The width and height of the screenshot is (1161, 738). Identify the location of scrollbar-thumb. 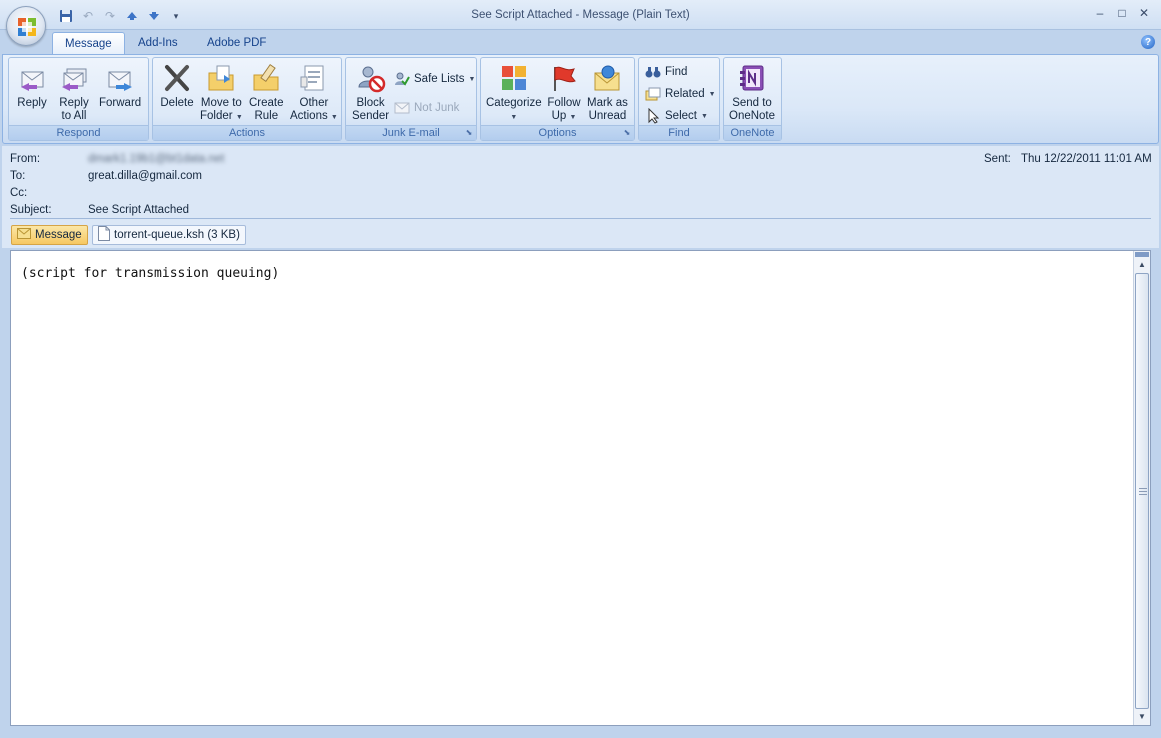
(1142, 491).